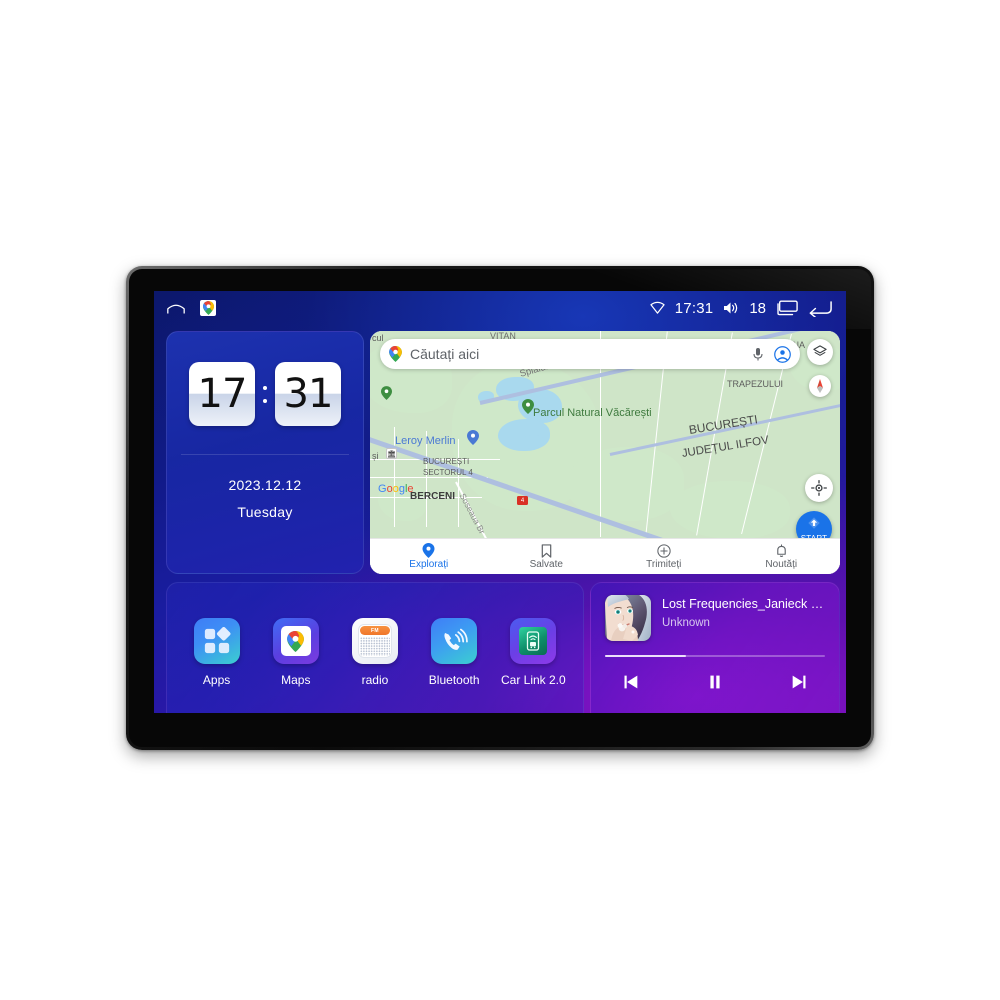  What do you see at coordinates (176, 308) in the screenshot?
I see `home-icon` at bounding box center [176, 308].